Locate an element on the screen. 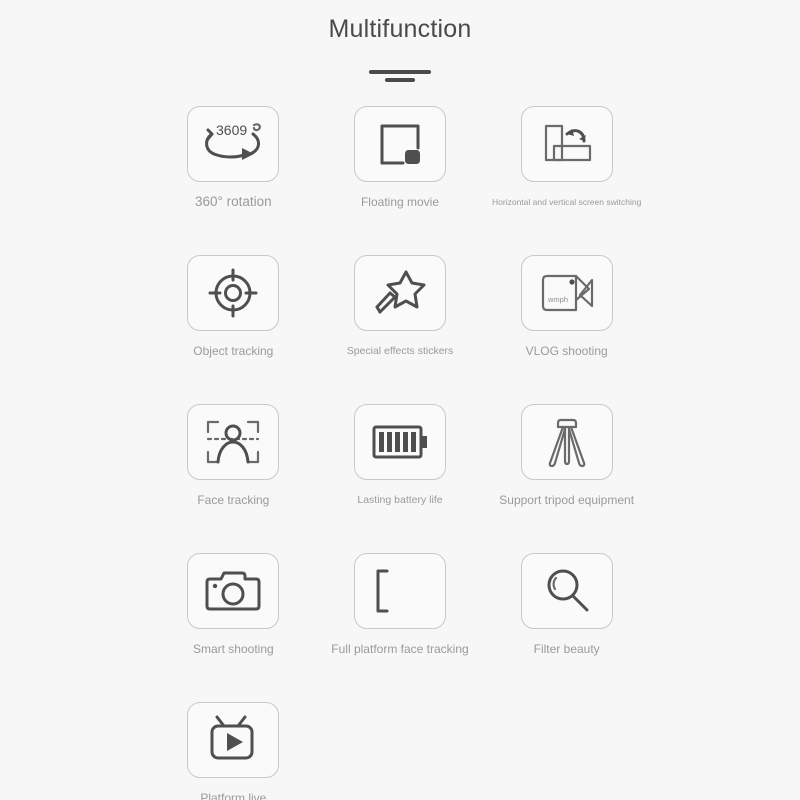 This screenshot has width=800, height=800. feature-item-smart-shooting: Smart shooting is located at coordinates (233, 604).